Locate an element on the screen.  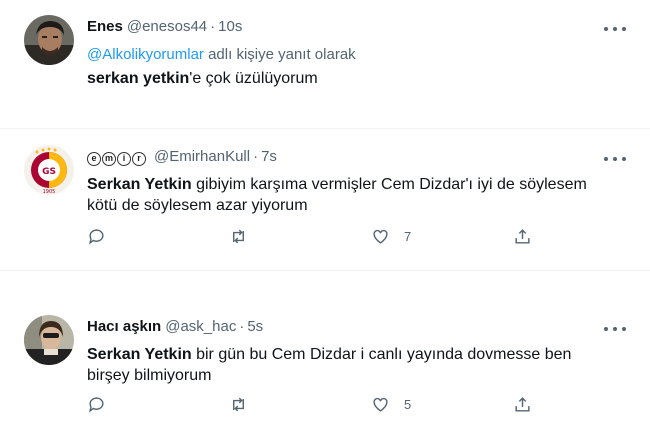
tweet-header: e m i r @EmirhanKull · 7s is located at coordinates (182, 157).